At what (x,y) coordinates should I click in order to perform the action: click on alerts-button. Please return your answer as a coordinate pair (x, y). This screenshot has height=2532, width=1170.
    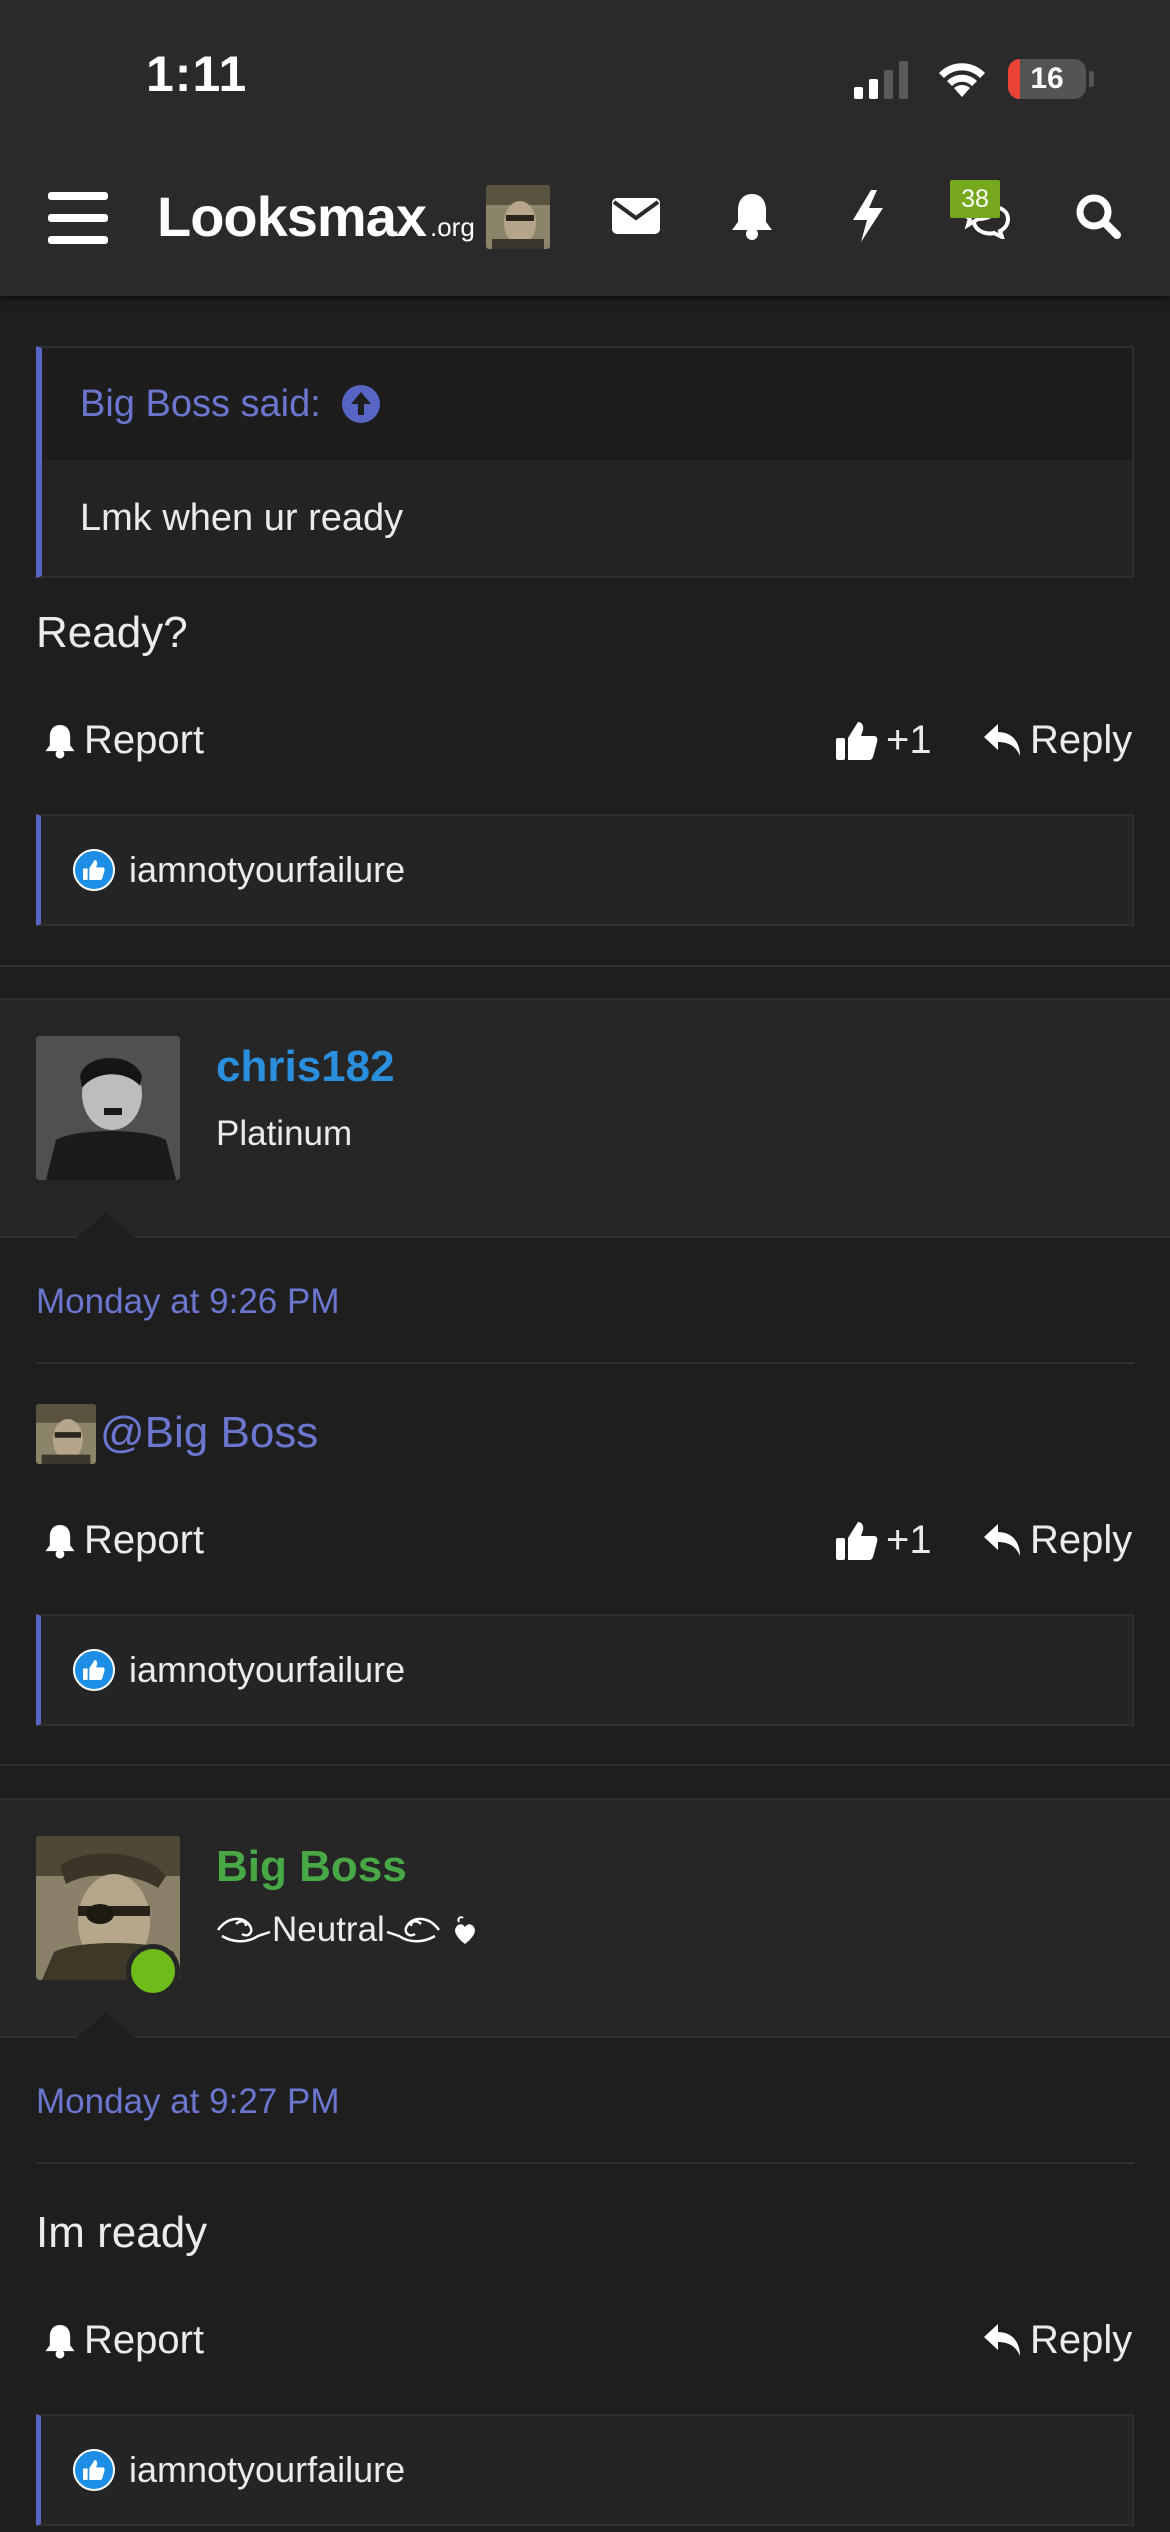
    Looking at the image, I should click on (752, 216).